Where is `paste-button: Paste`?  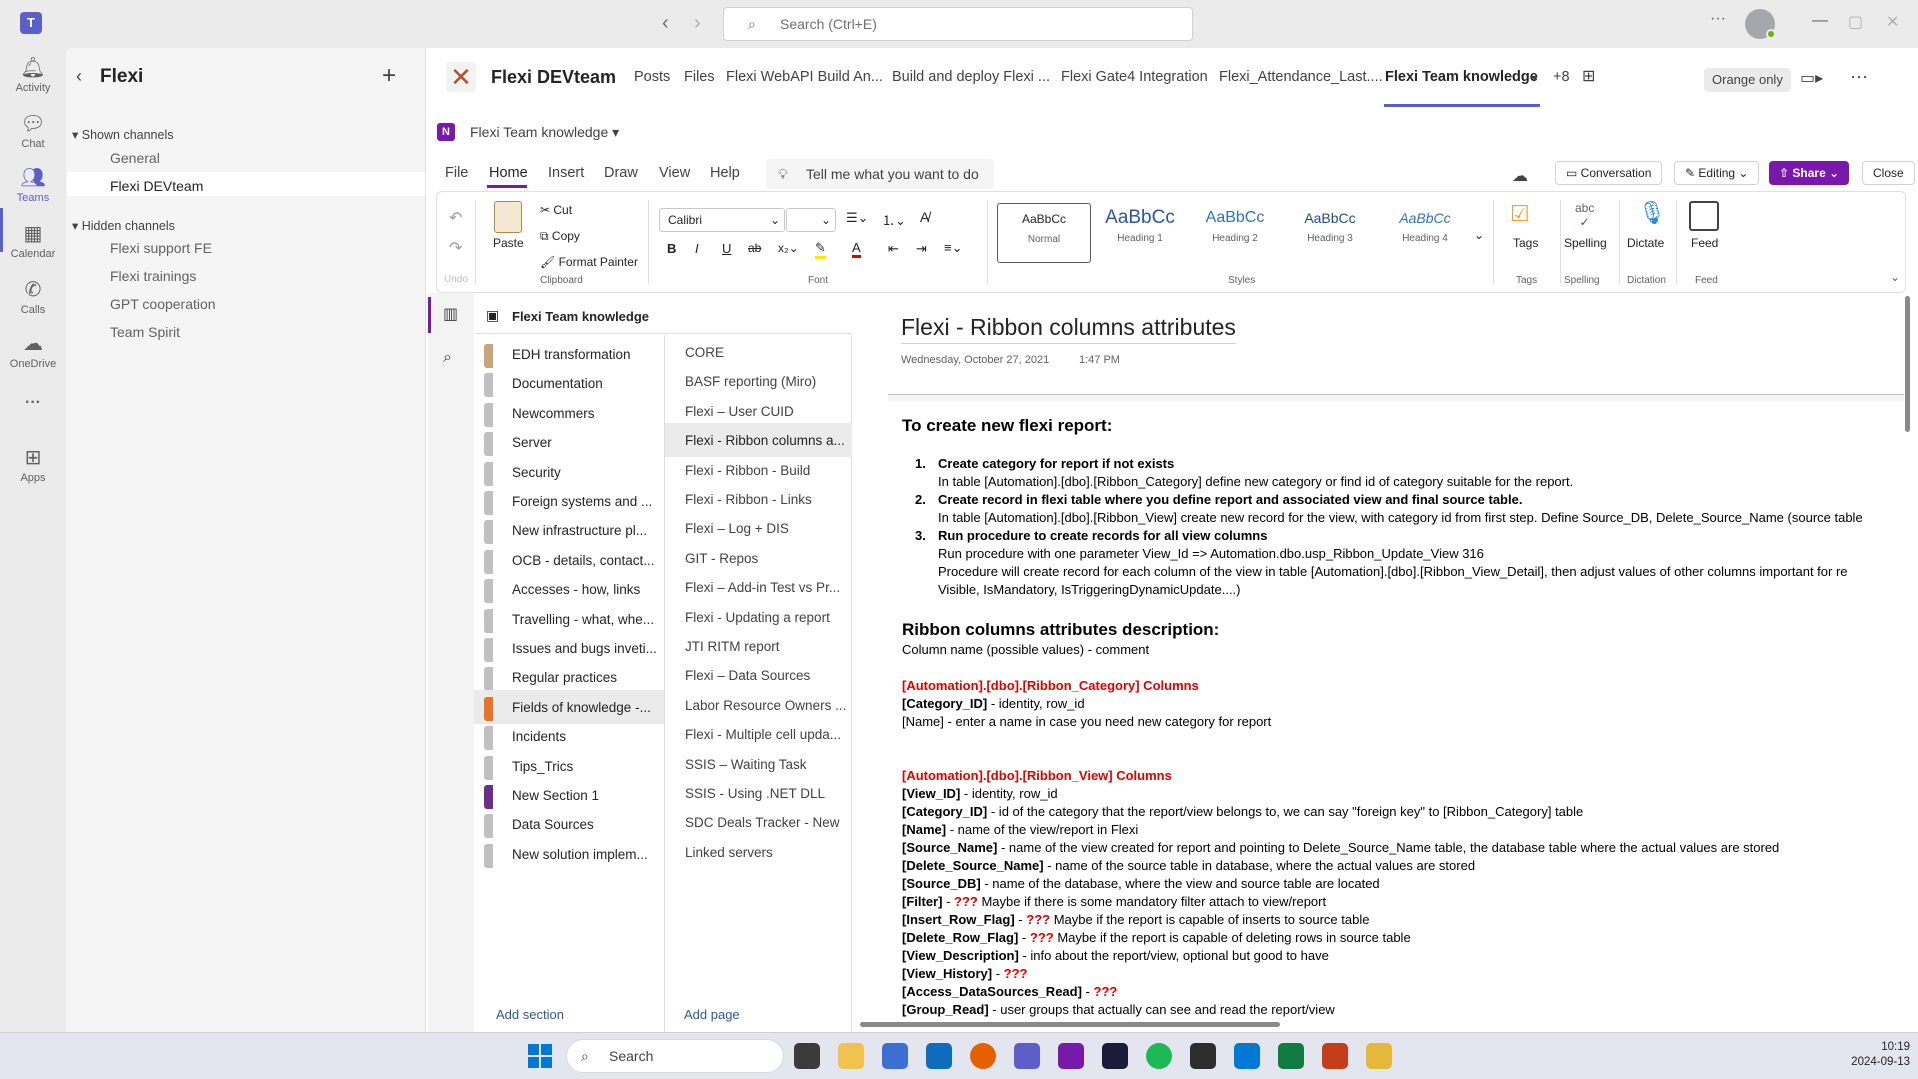
paste-button: Paste is located at coordinates (508, 243).